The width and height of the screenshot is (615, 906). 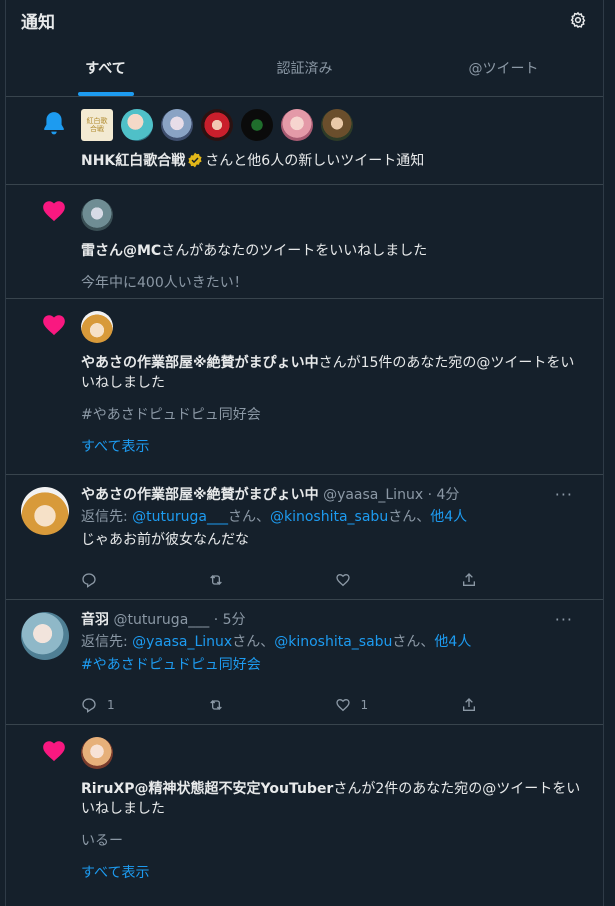 What do you see at coordinates (97, 125) in the screenshot?
I see `avatar: 紅白歌合戦` at bounding box center [97, 125].